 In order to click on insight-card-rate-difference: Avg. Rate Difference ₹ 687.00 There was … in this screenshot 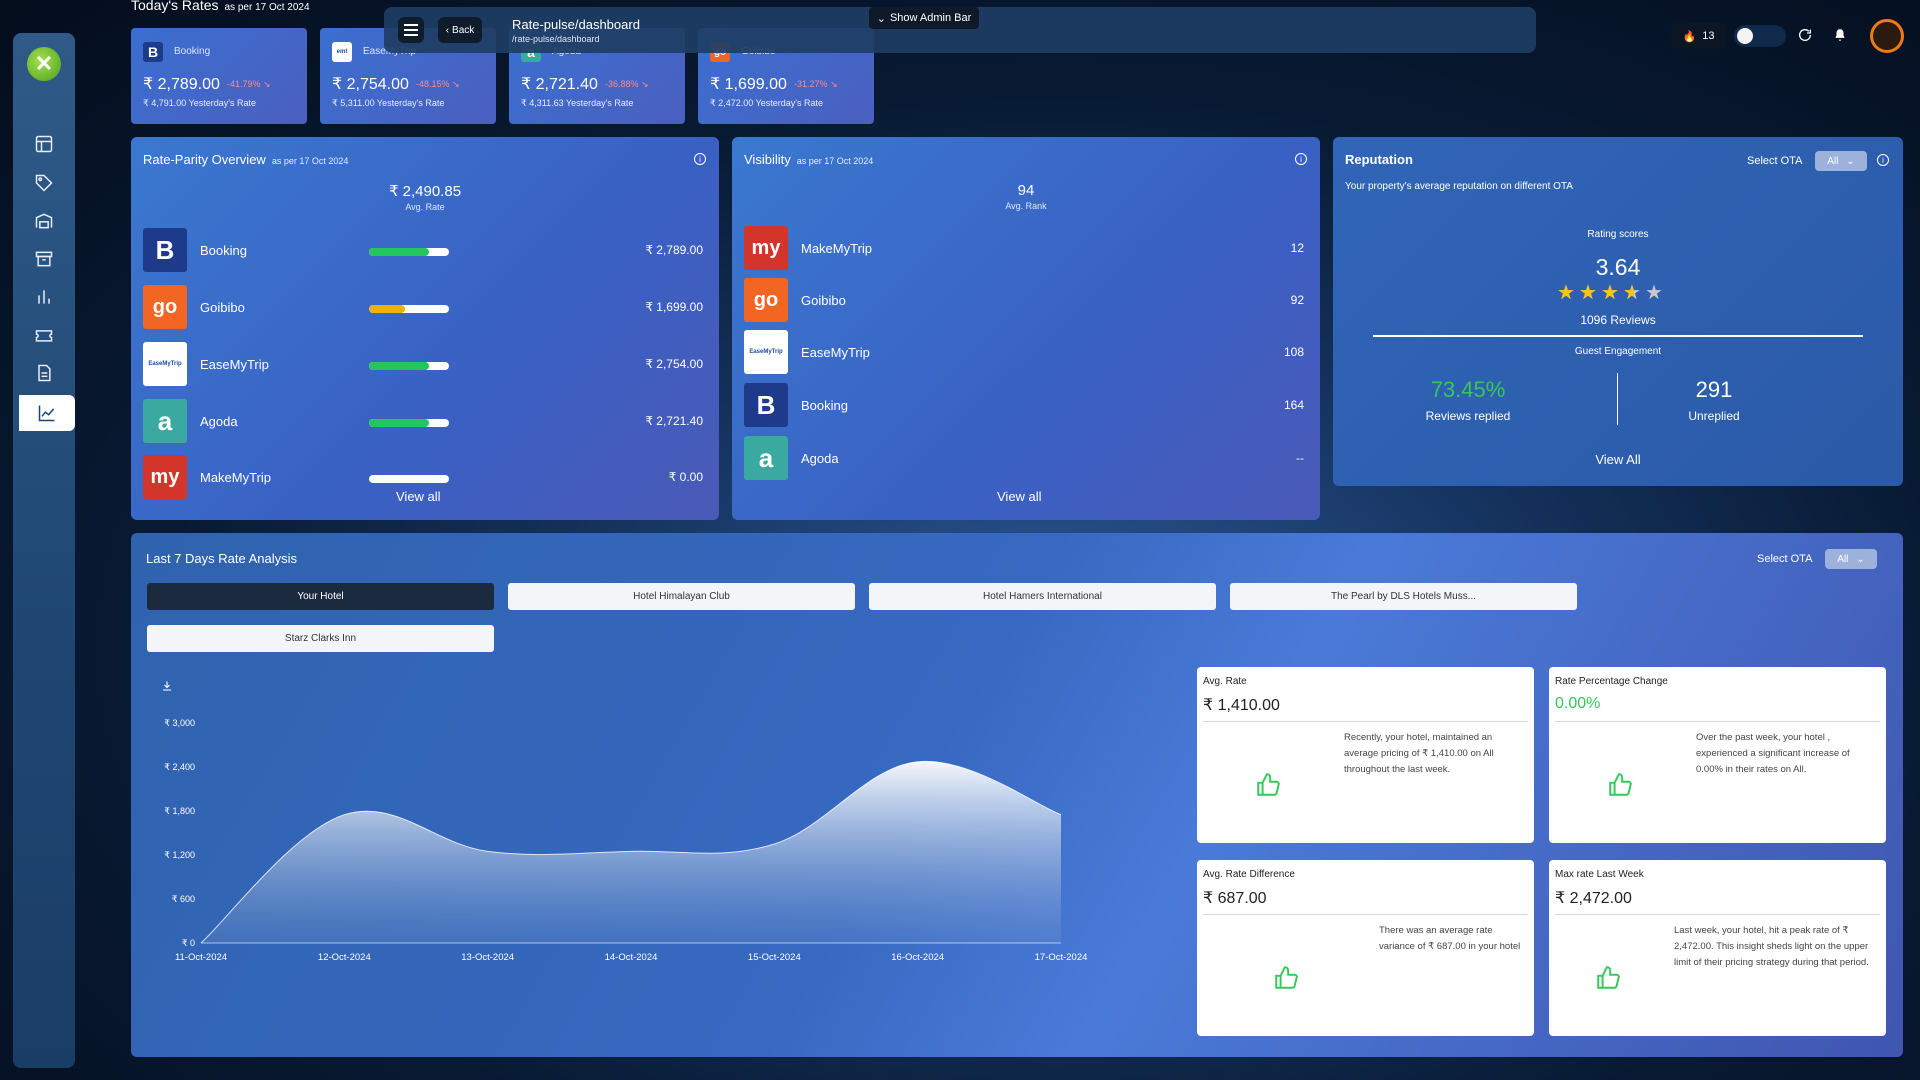, I will do `click(1365, 948)`.